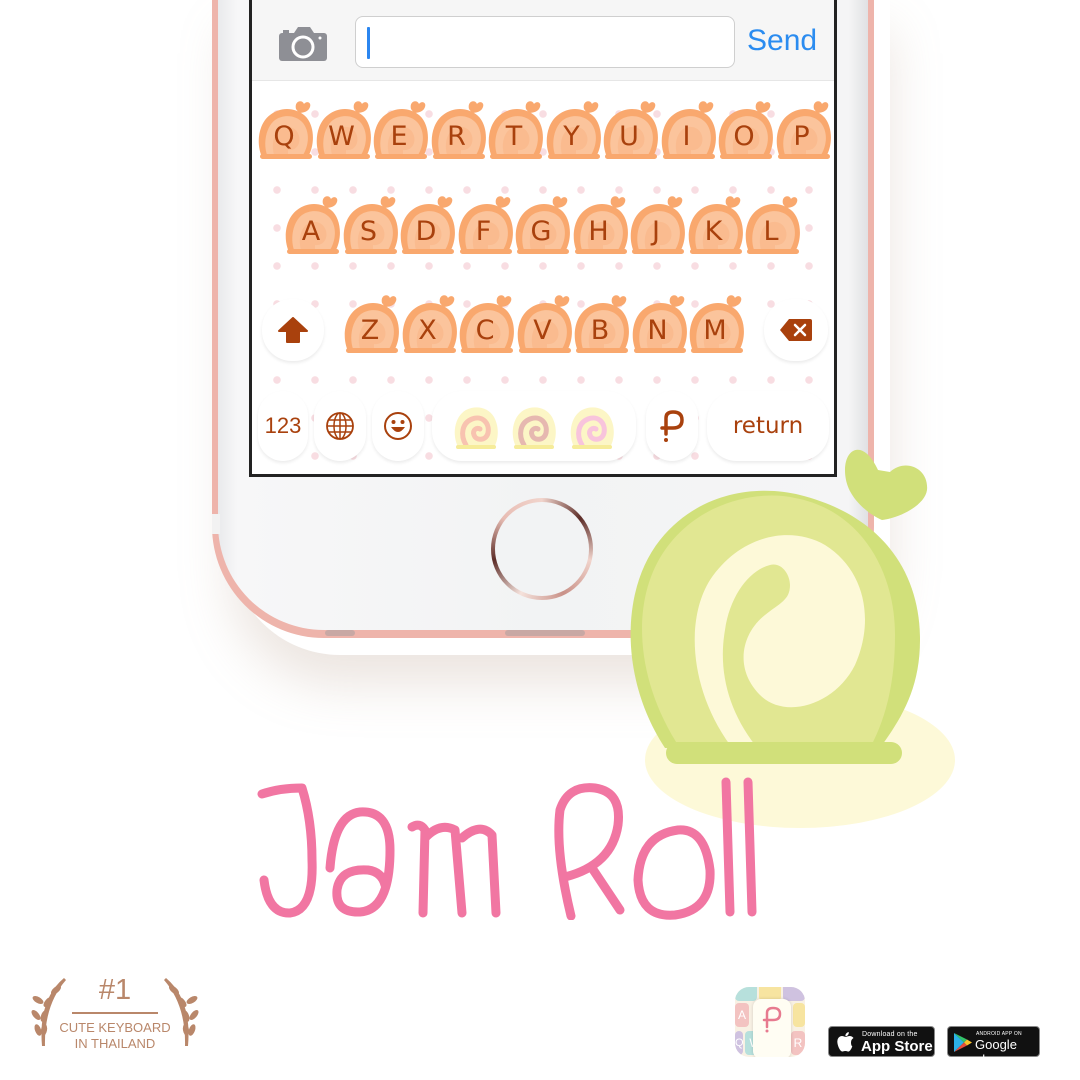 The width and height of the screenshot is (1080, 1080). I want to click on backspace-icon, so click(796, 330).